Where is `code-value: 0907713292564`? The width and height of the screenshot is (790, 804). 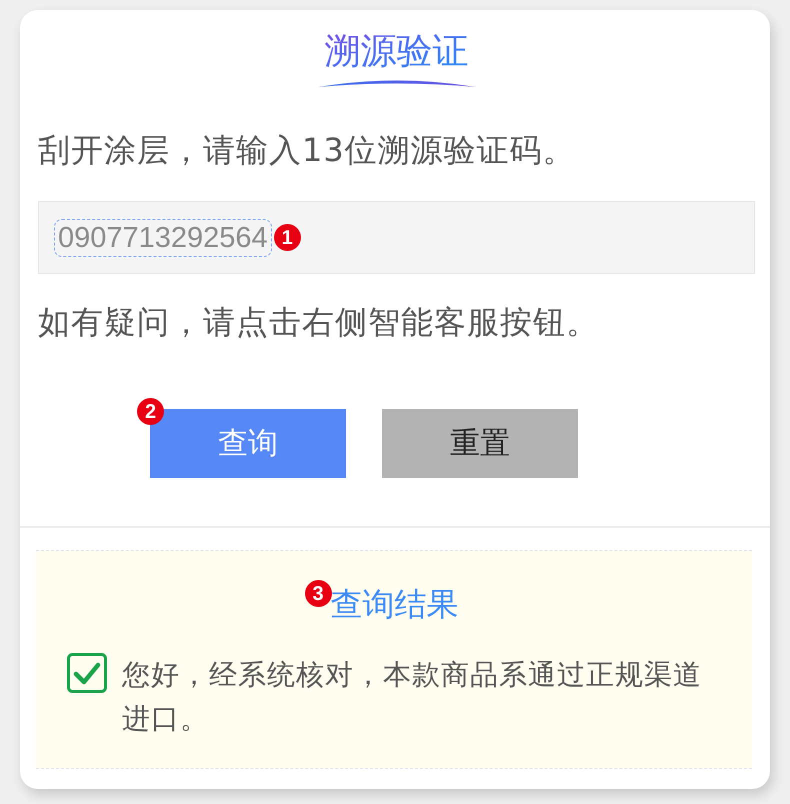
code-value: 0907713292564 is located at coordinates (163, 237).